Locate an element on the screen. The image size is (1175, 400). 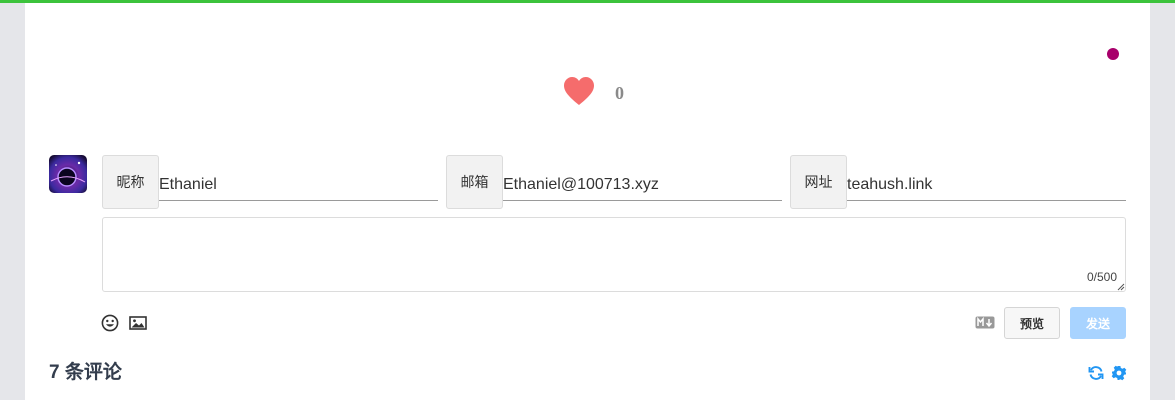
link-input is located at coordinates (986, 178).